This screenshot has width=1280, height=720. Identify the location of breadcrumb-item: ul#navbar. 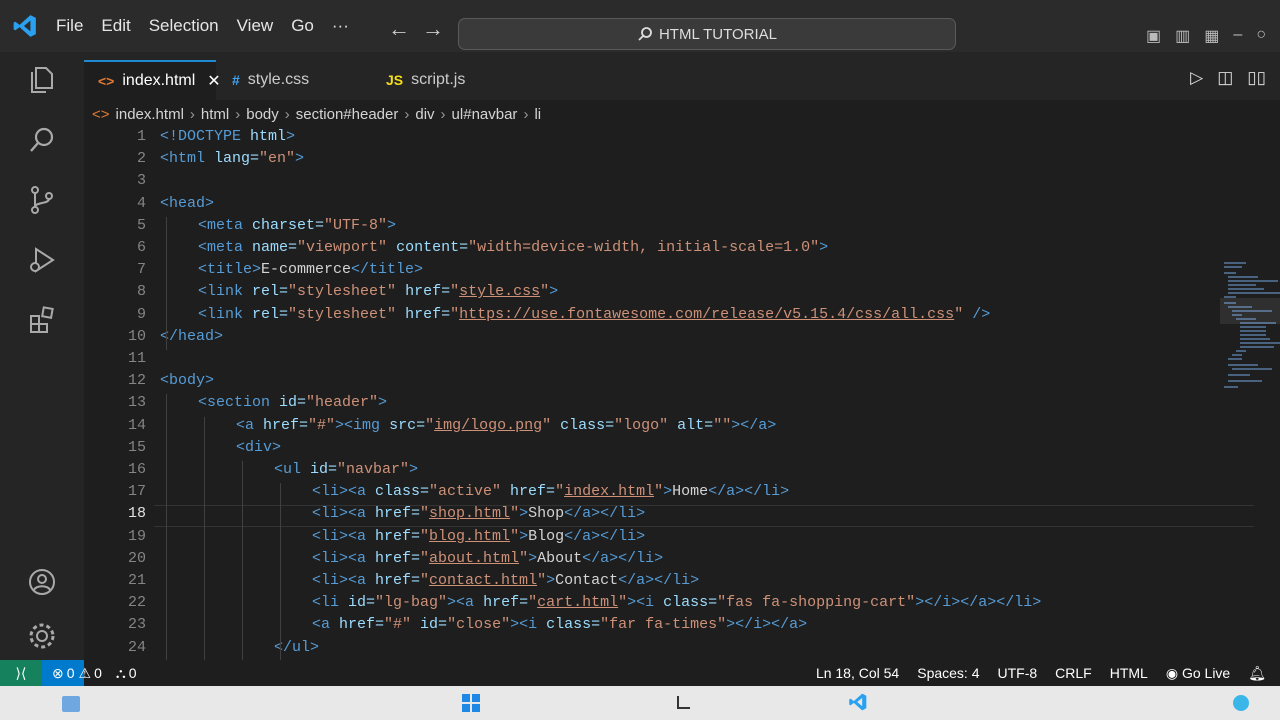
(485, 114).